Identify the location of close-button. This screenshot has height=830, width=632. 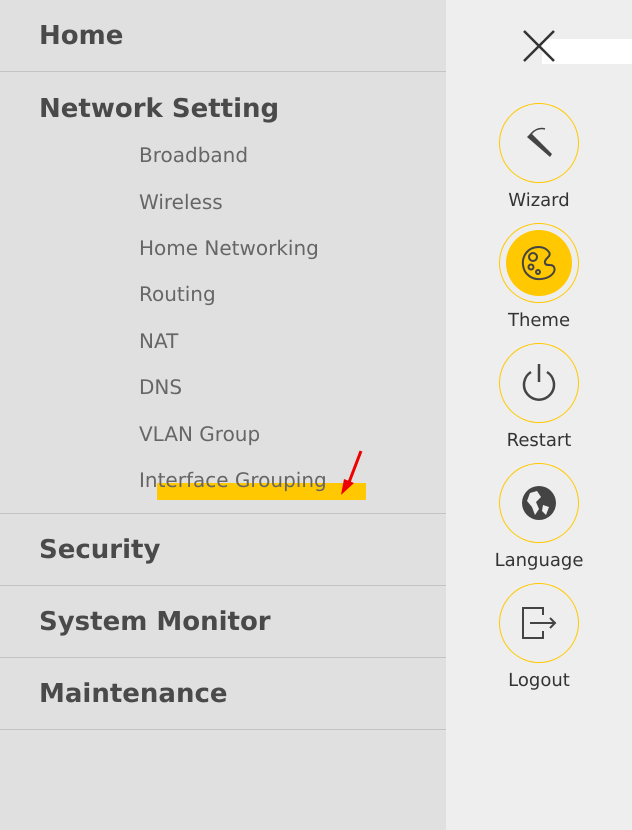
(539, 46).